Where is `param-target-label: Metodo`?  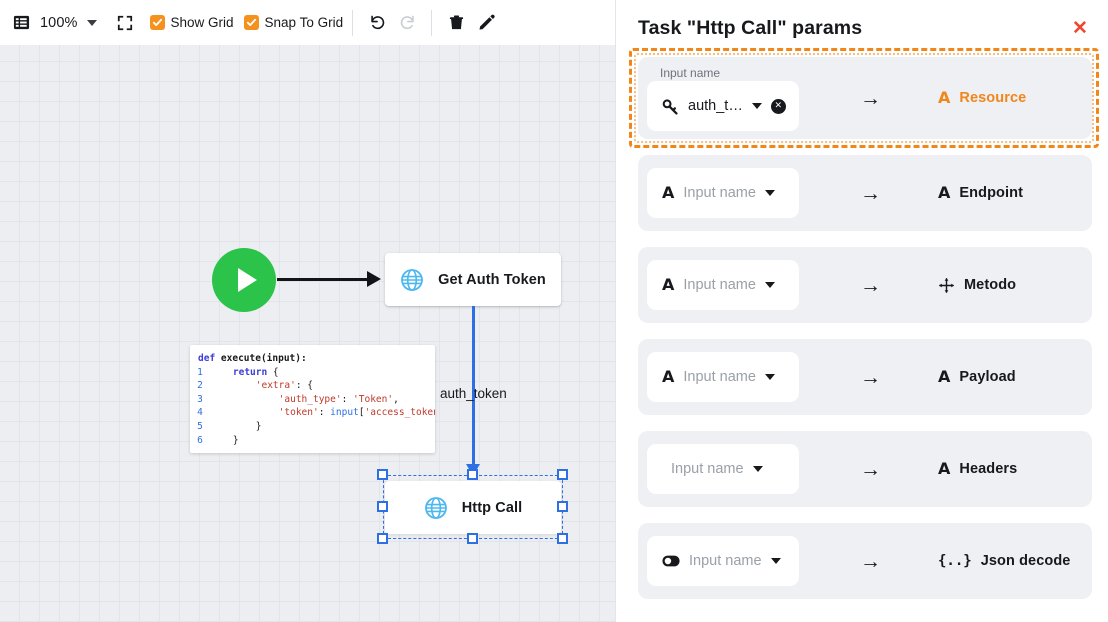 param-target-label: Metodo is located at coordinates (990, 285).